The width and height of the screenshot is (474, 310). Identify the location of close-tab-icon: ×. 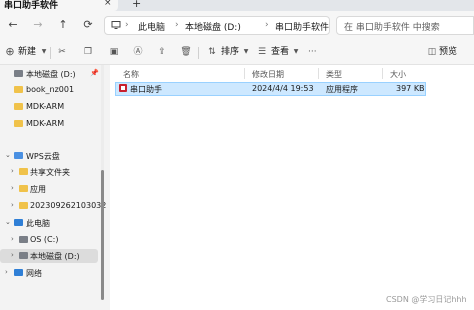
(108, 4).